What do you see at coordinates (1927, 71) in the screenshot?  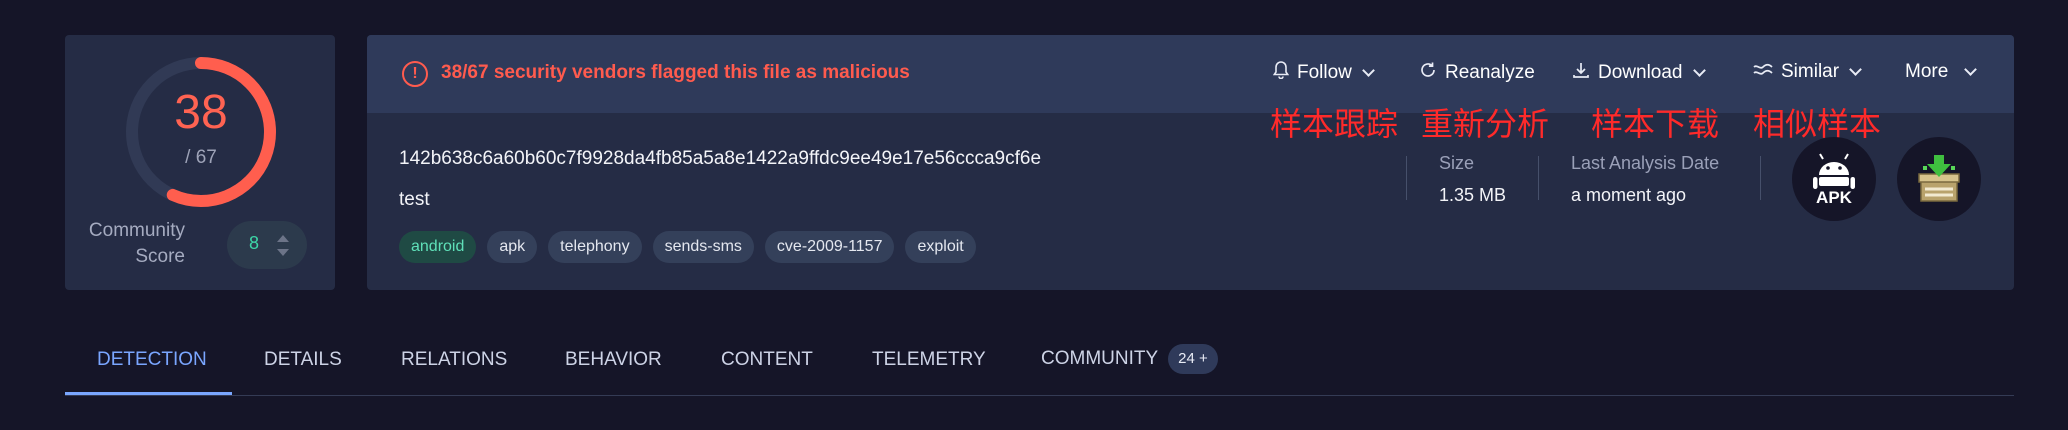 I see `more-label: More` at bounding box center [1927, 71].